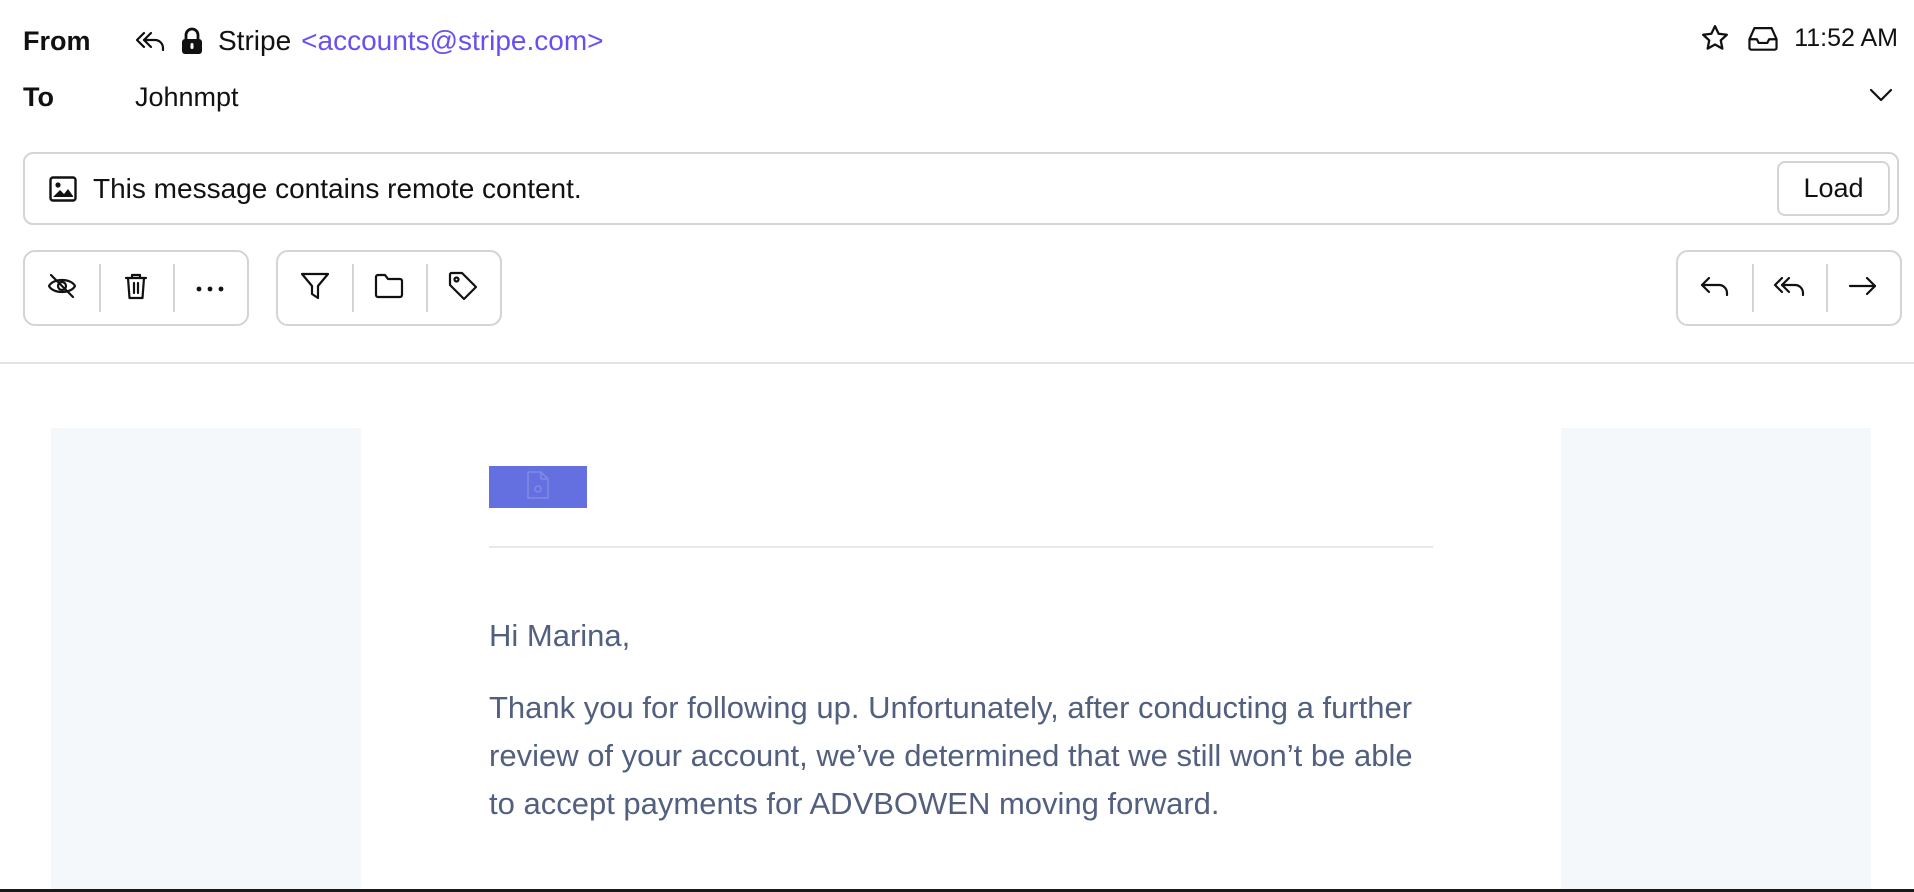 The image size is (1914, 892). Describe the element at coordinates (961, 547) in the screenshot. I see `email-rule` at that location.